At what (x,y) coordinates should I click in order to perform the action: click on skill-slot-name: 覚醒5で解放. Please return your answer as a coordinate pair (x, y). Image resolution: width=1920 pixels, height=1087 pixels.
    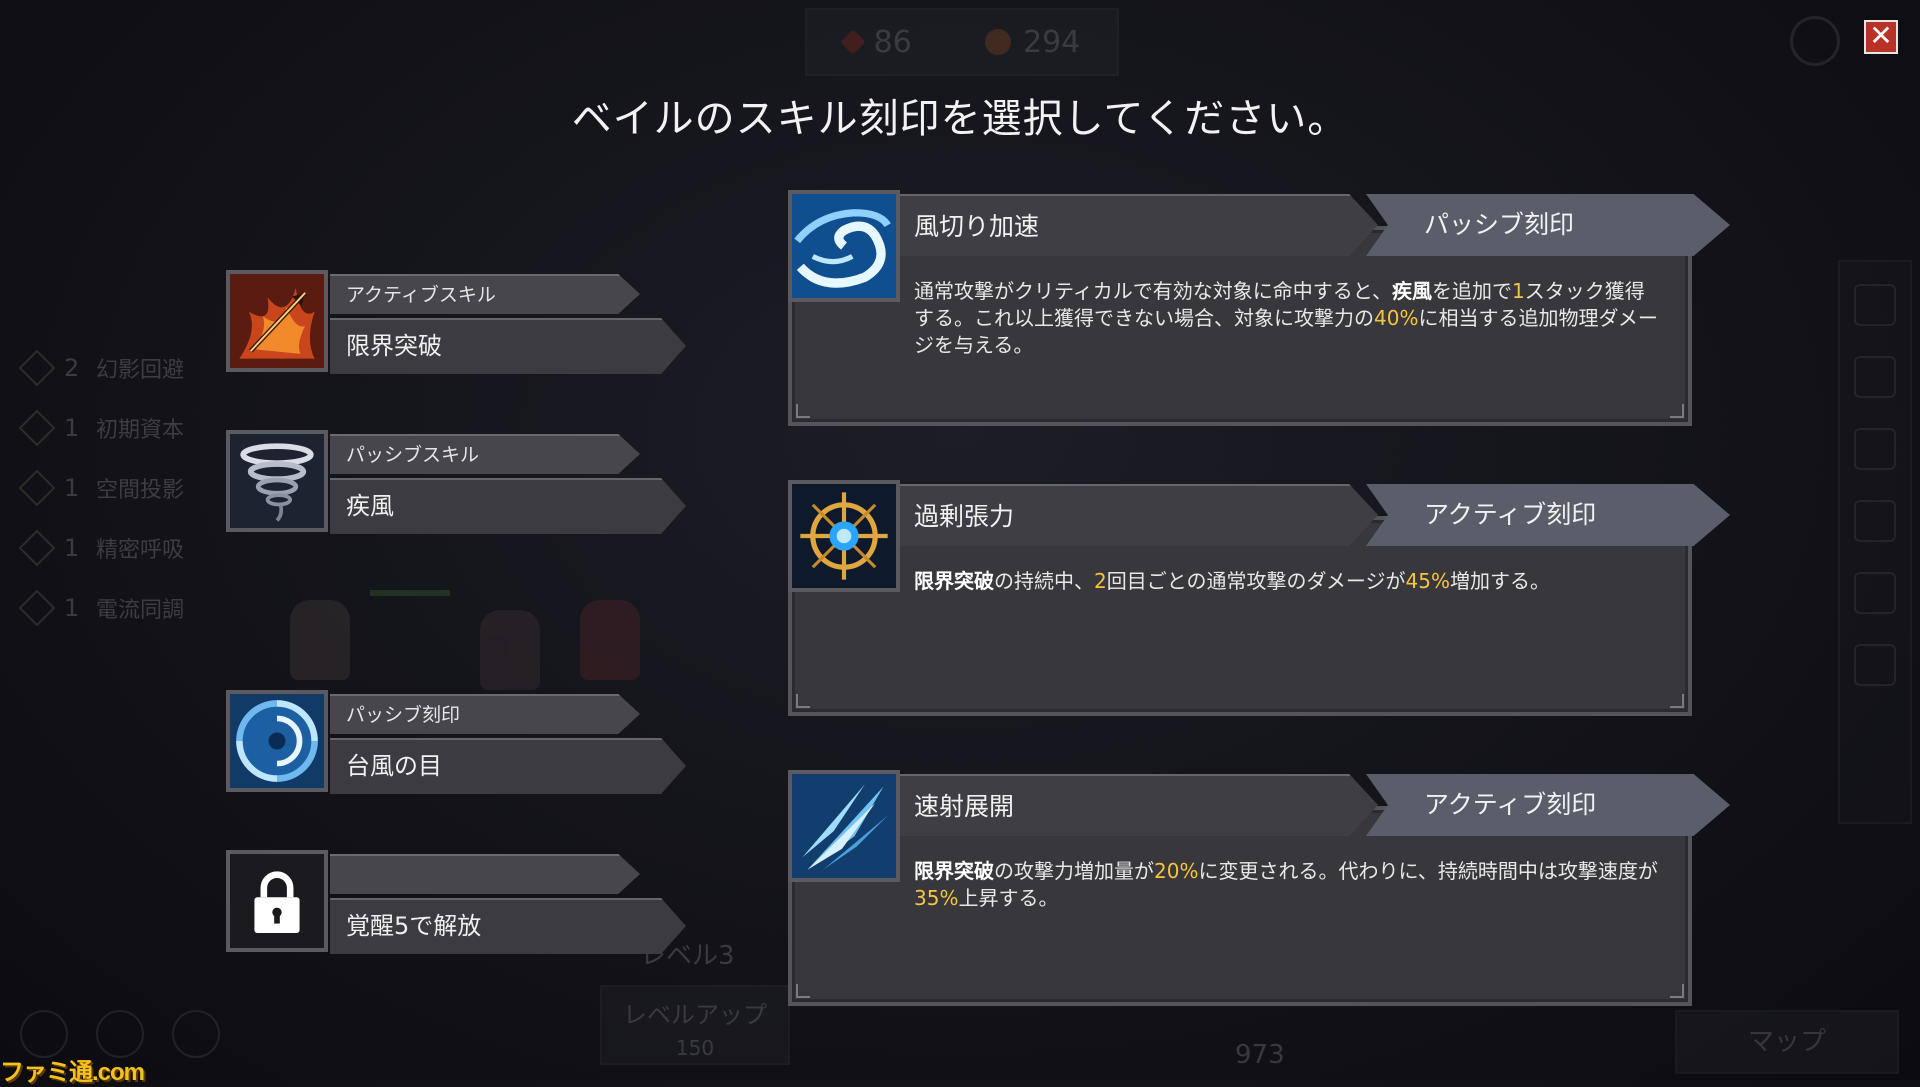
    Looking at the image, I should click on (508, 926).